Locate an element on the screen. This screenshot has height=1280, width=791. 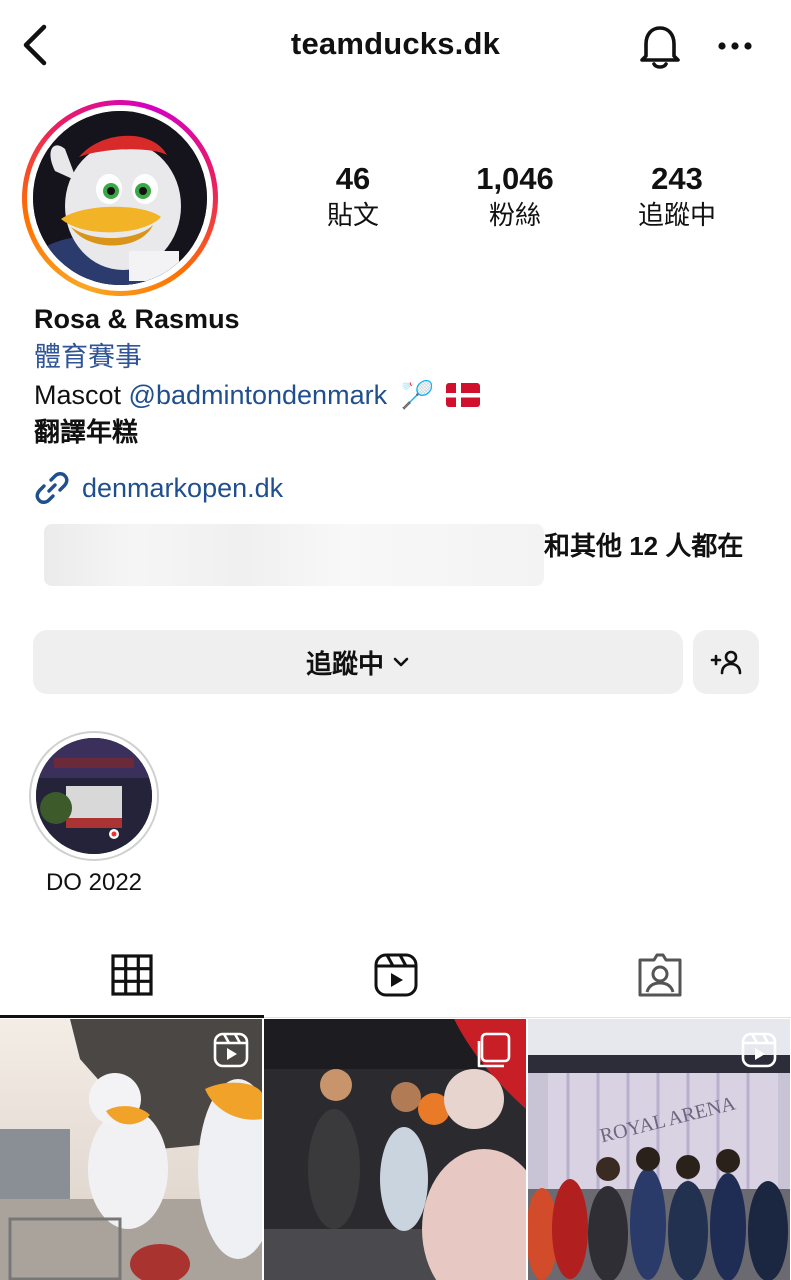
profile-avatar-story-ring is located at coordinates (120, 198).